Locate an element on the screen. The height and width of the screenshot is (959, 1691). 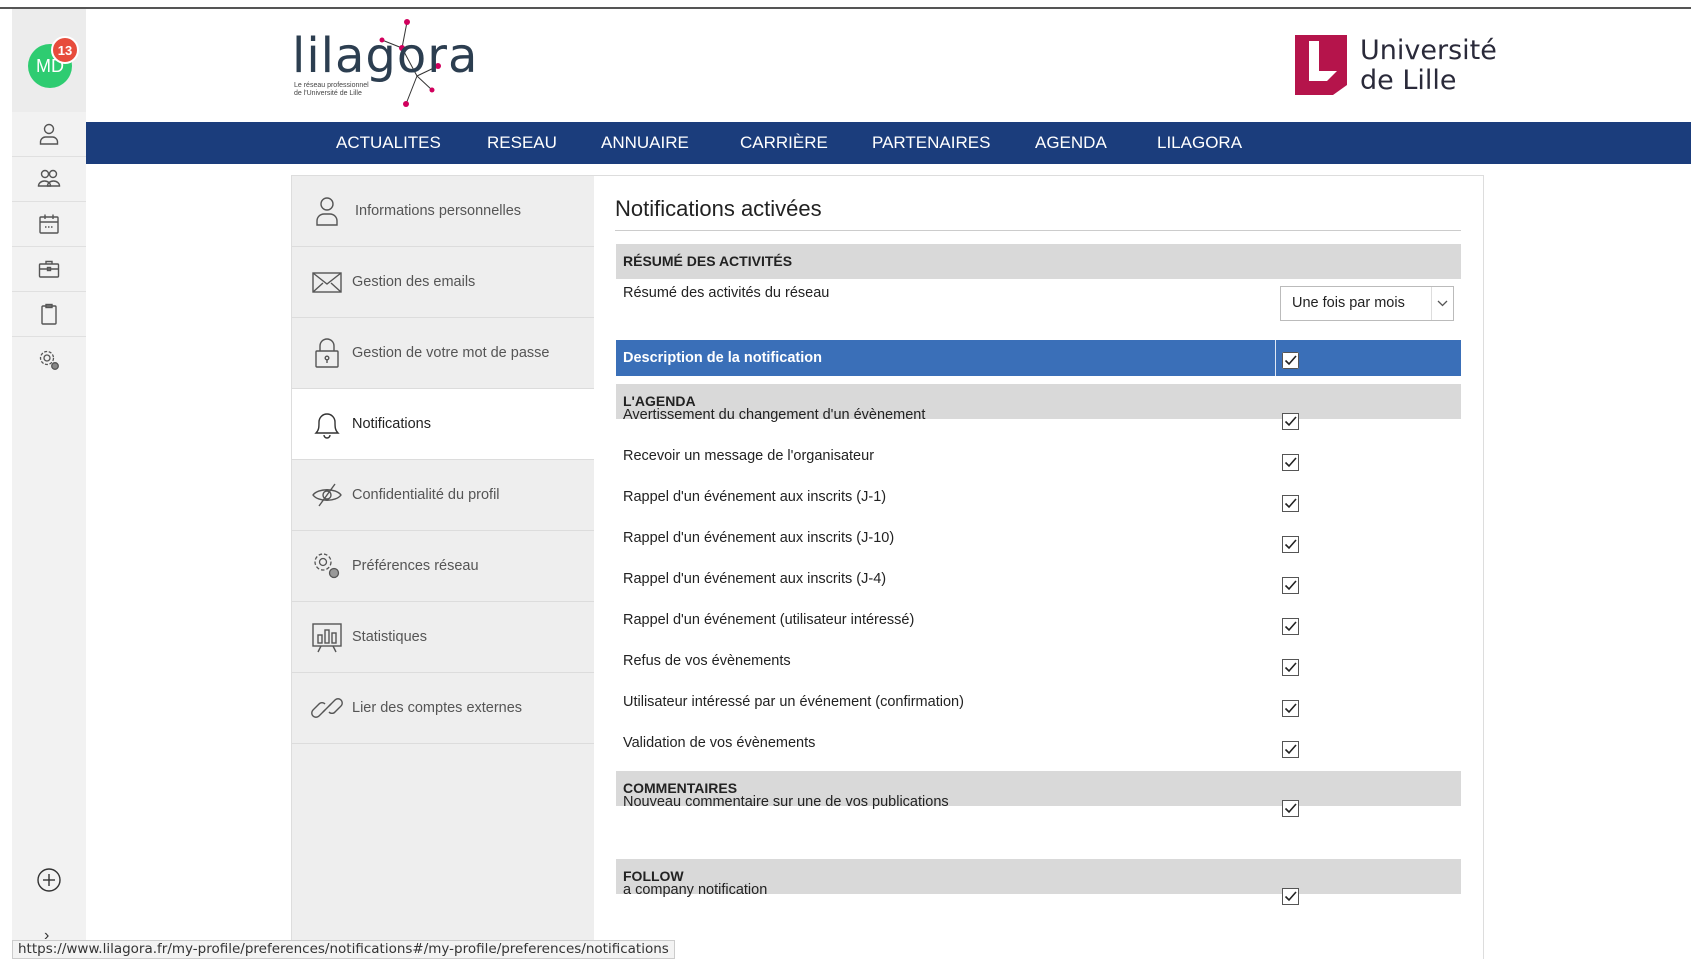
rail-clipboard-icon is located at coordinates (49, 314).